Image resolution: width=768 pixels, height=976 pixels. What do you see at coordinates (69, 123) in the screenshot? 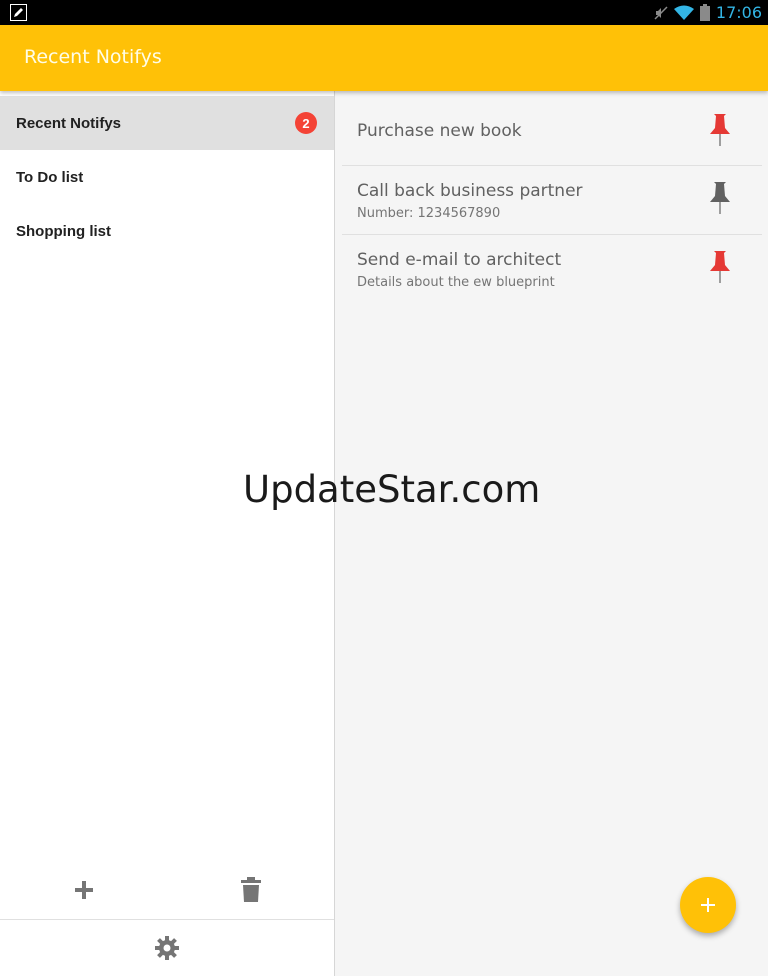
I see `sidebar-item-label: Recent Notifys` at bounding box center [69, 123].